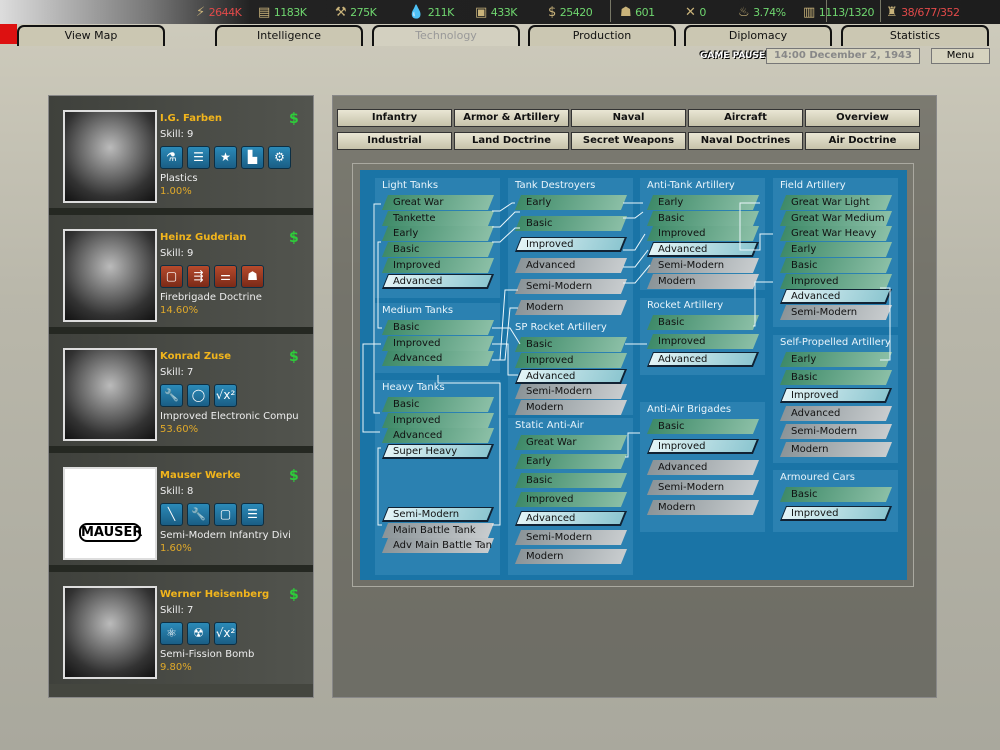 The height and width of the screenshot is (750, 1000). Describe the element at coordinates (496, 12) in the screenshot. I see `stat-supplies: ▣ 433K` at that location.